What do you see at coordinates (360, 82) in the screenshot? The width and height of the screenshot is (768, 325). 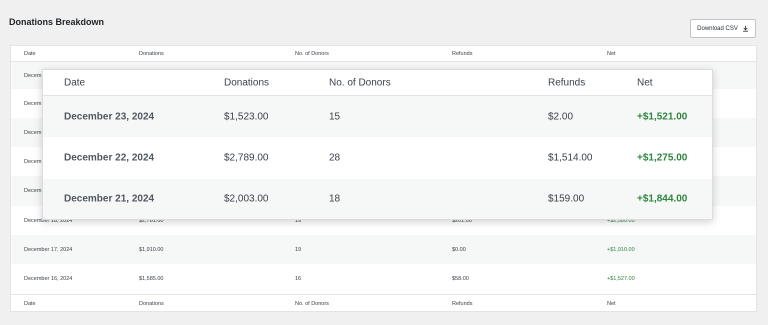 I see `popup-col-donors: No. of Donors` at bounding box center [360, 82].